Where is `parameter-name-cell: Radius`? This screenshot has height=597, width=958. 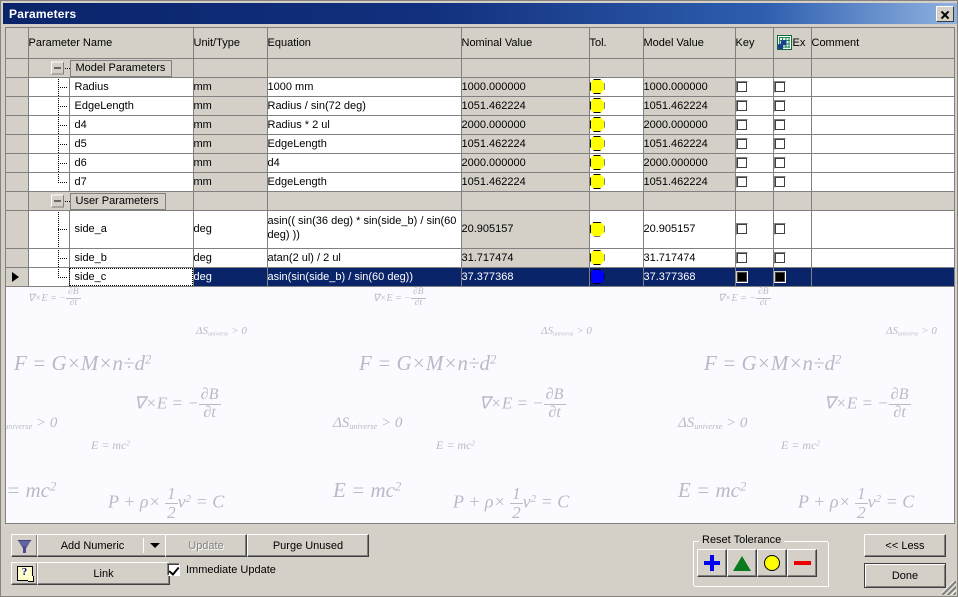
parameter-name-cell: Radius is located at coordinates (111, 87).